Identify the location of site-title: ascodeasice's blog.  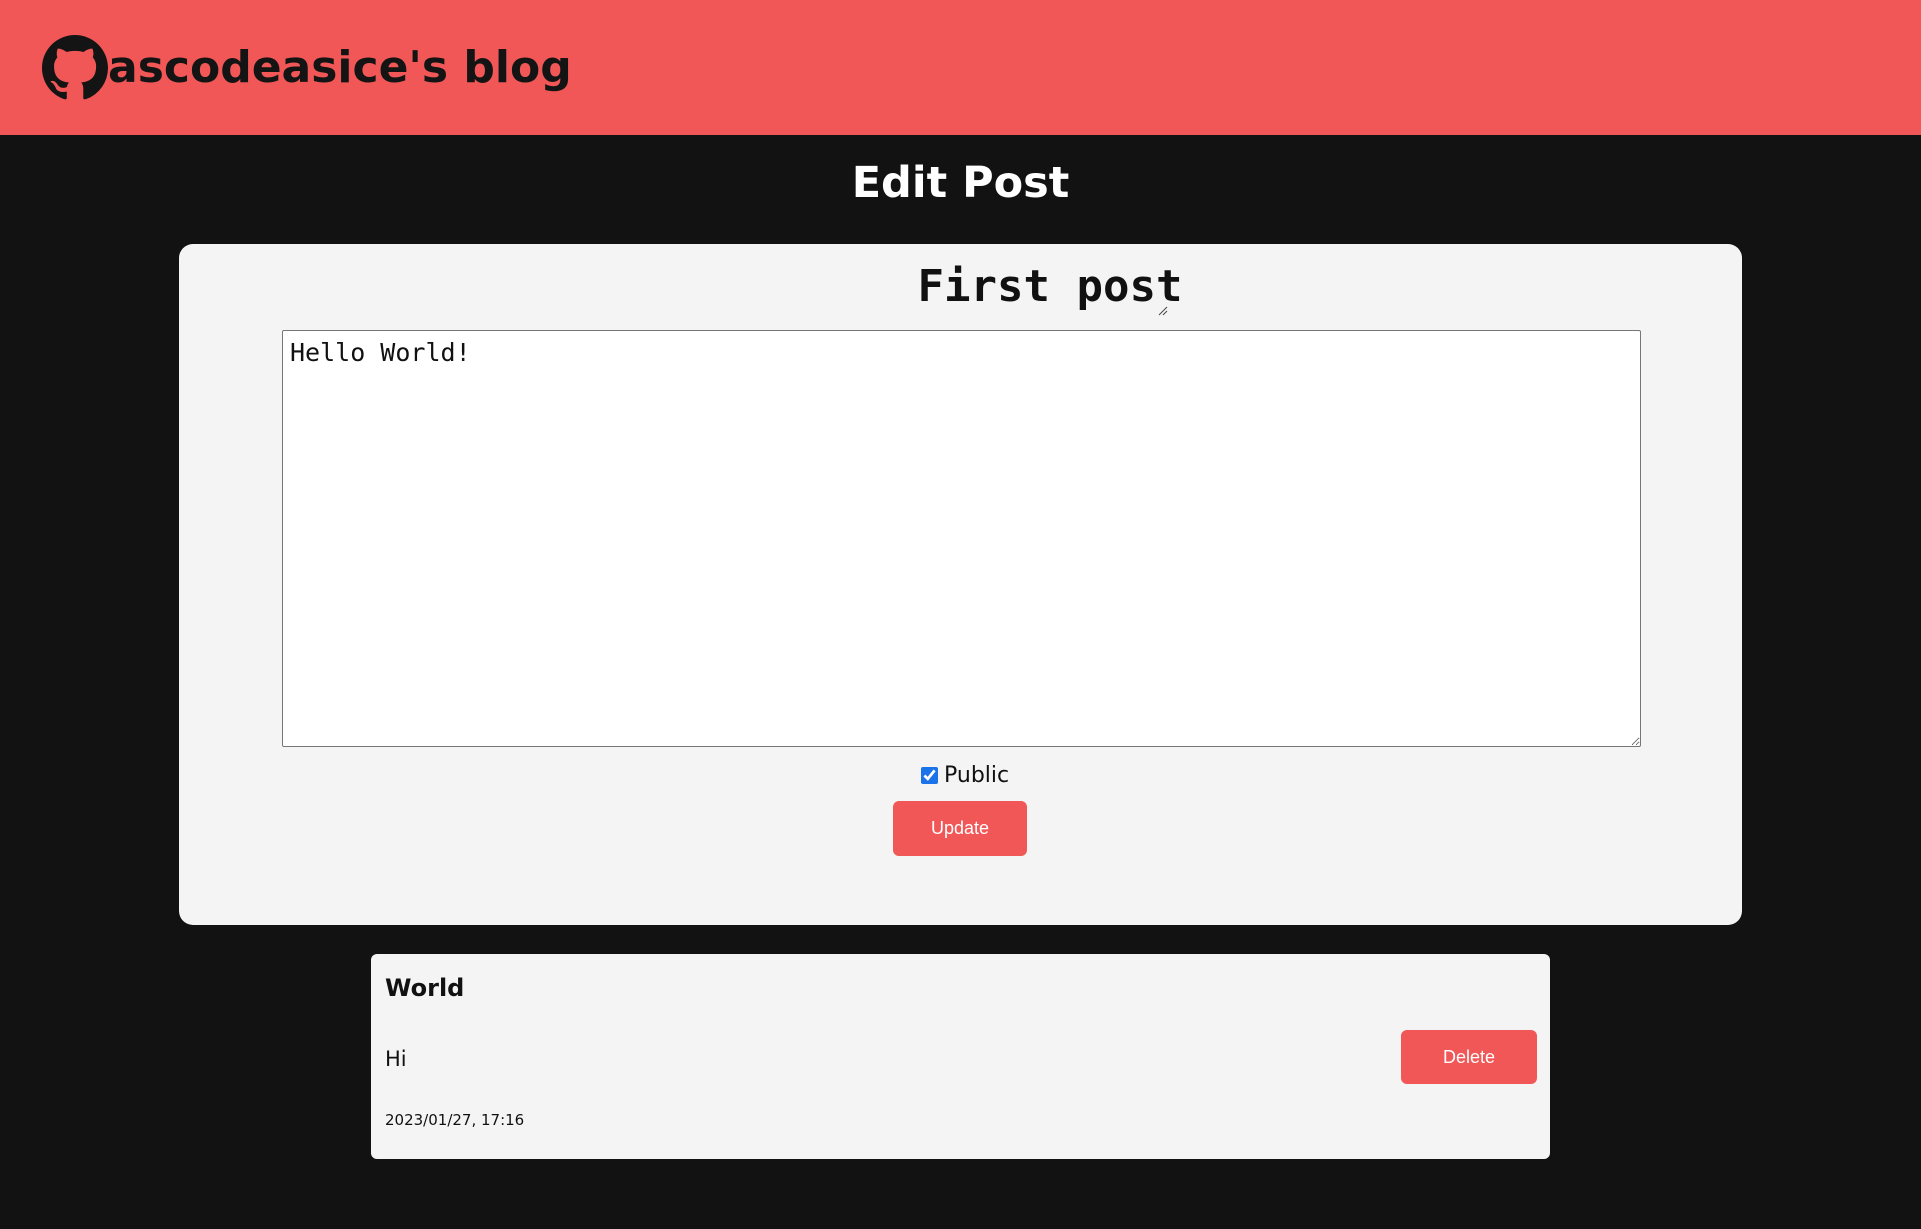
(340, 67).